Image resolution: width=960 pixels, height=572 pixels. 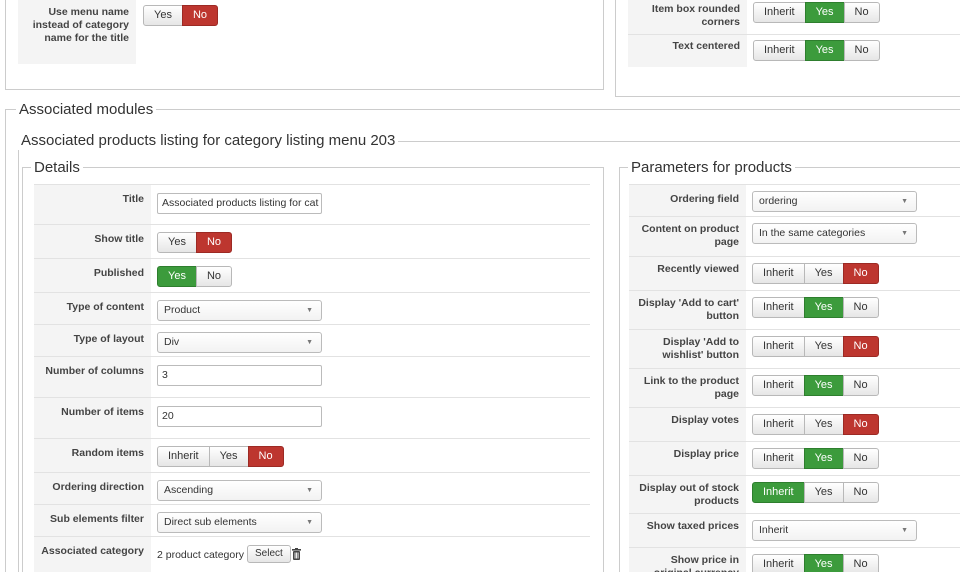 I want to click on centered-no-button: No, so click(x=861, y=50).